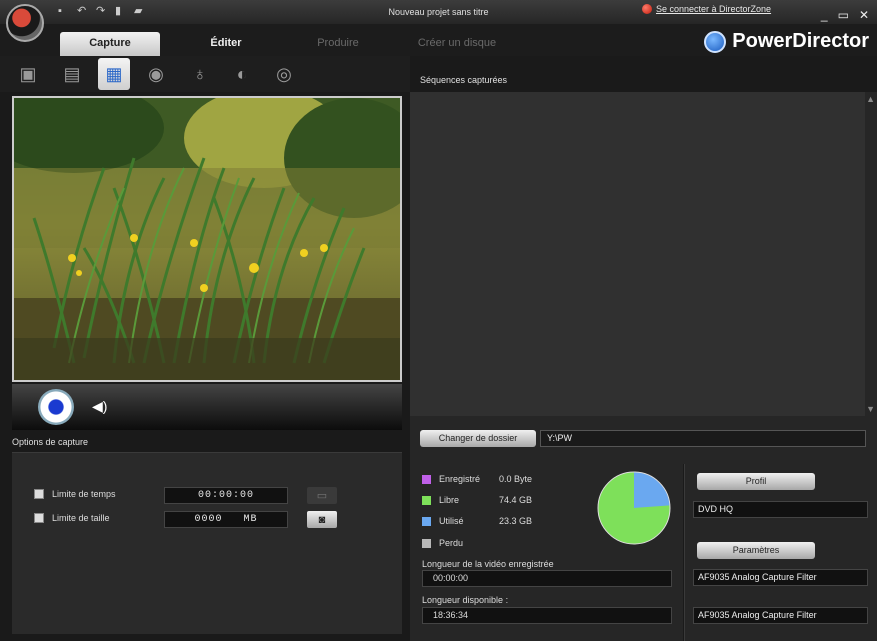 Image resolution: width=877 pixels, height=641 pixels. Describe the element at coordinates (72, 74) in the screenshot. I see `hdv-camcorder-icon: ▤` at that location.